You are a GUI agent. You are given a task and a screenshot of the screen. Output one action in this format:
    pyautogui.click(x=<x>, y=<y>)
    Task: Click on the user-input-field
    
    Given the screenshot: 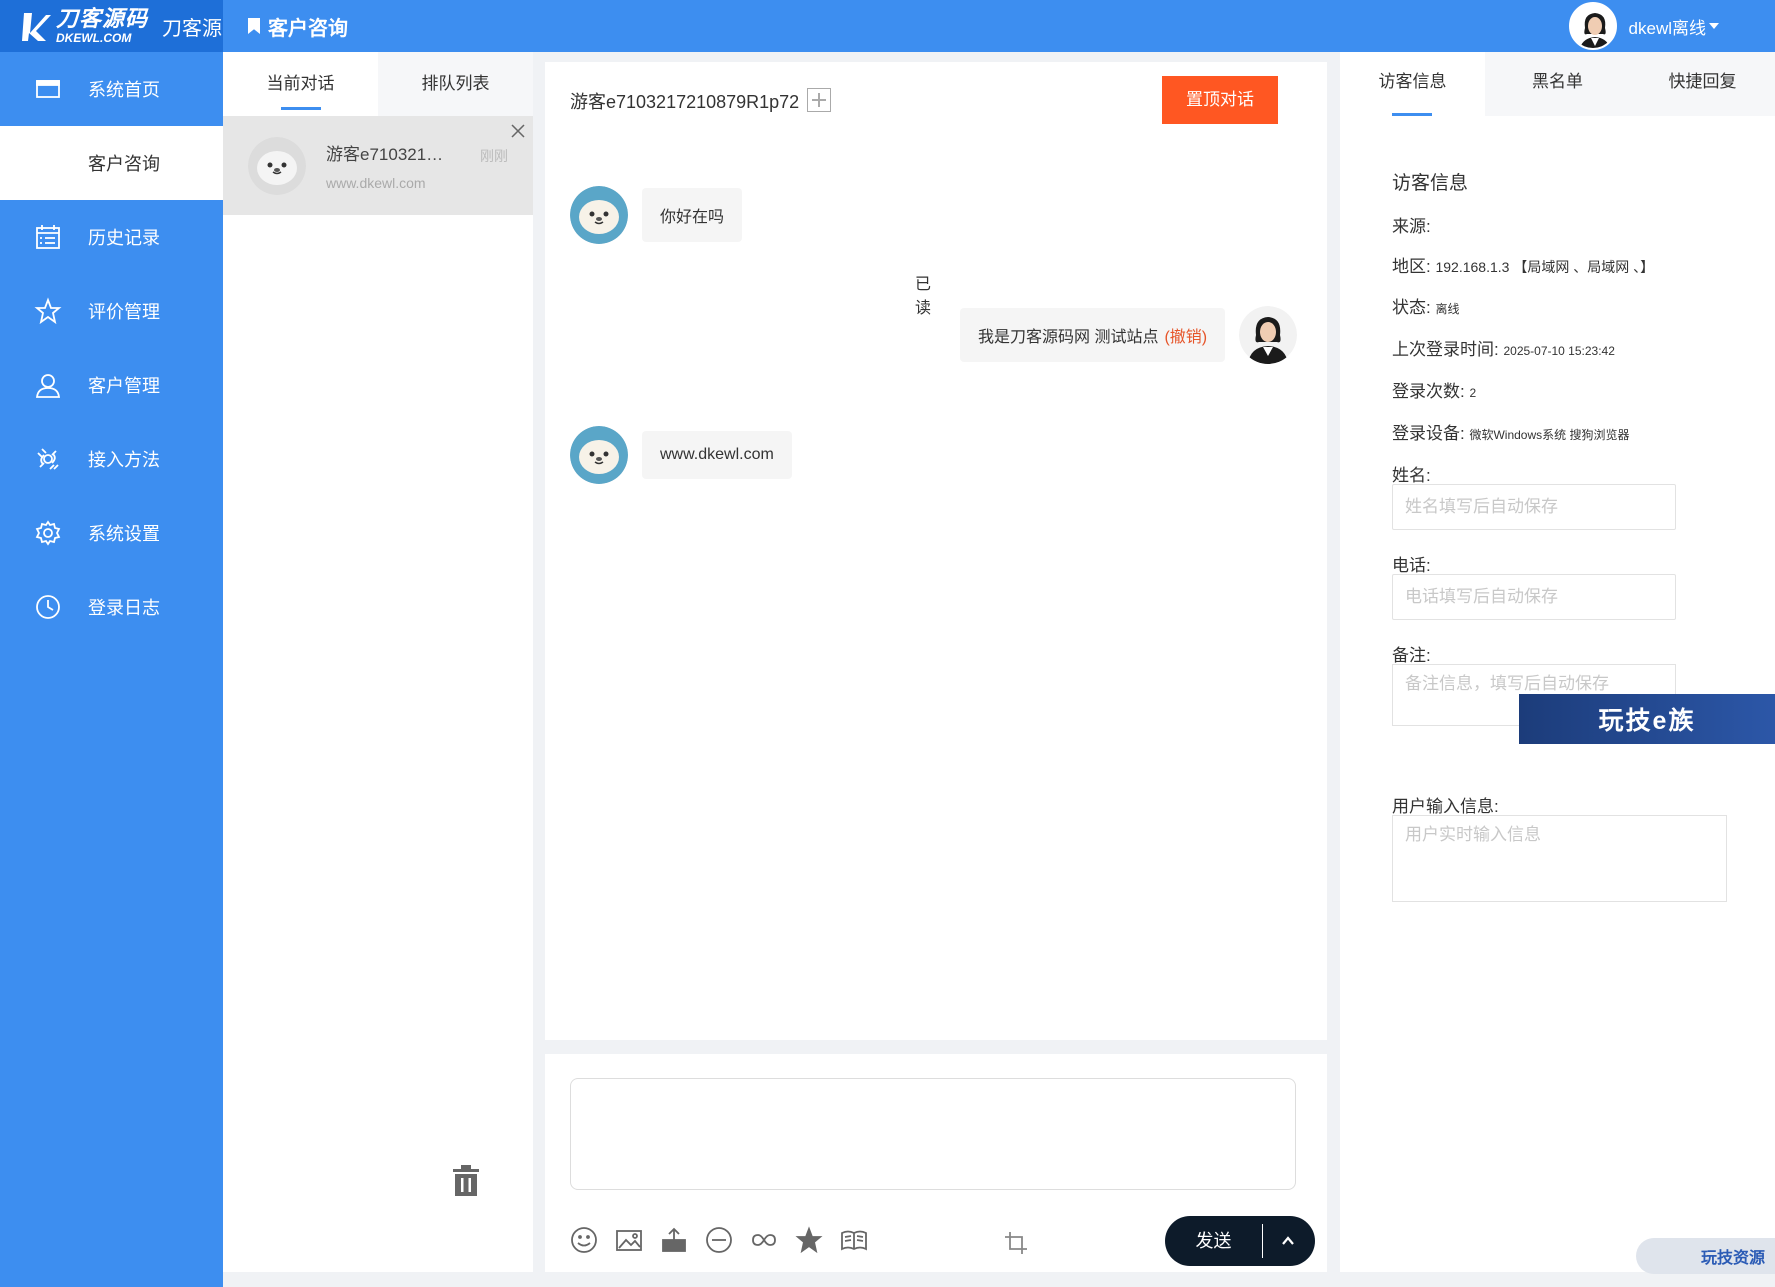 What is the action you would take?
    pyautogui.click(x=1559, y=858)
    